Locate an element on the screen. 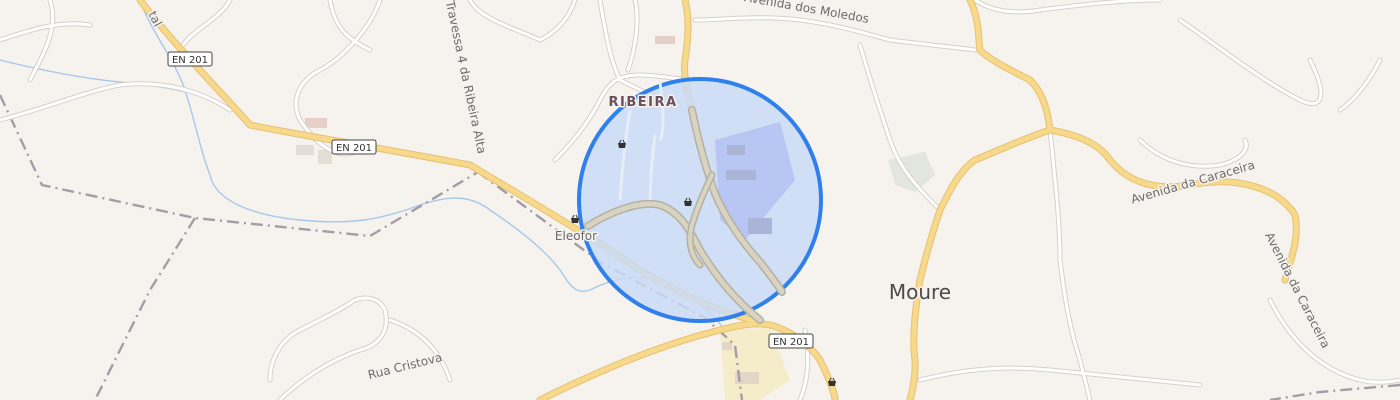 The width and height of the screenshot is (1400, 400). stream is located at coordinates (93, 76).